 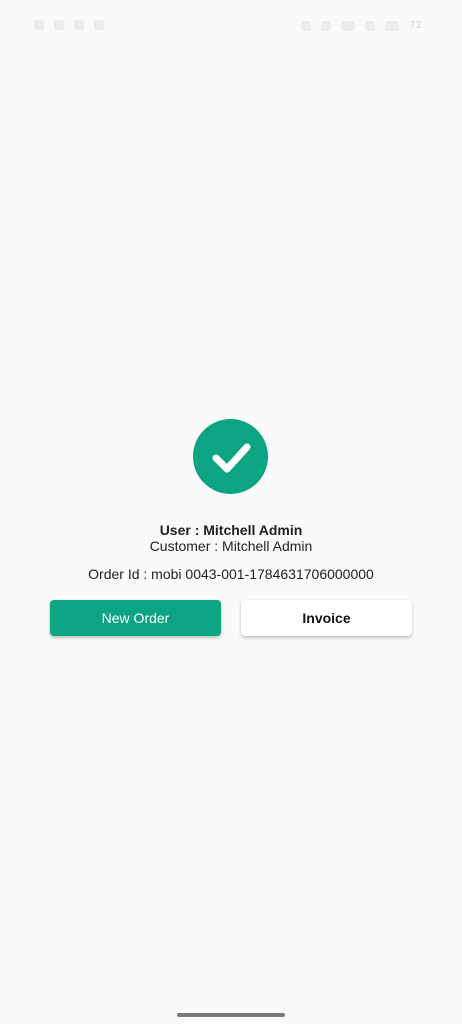 I want to click on success-check-icon, so click(x=230, y=456).